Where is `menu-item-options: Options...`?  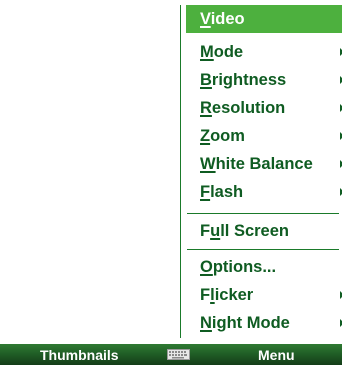 menu-item-options: Options... is located at coordinates (264, 267).